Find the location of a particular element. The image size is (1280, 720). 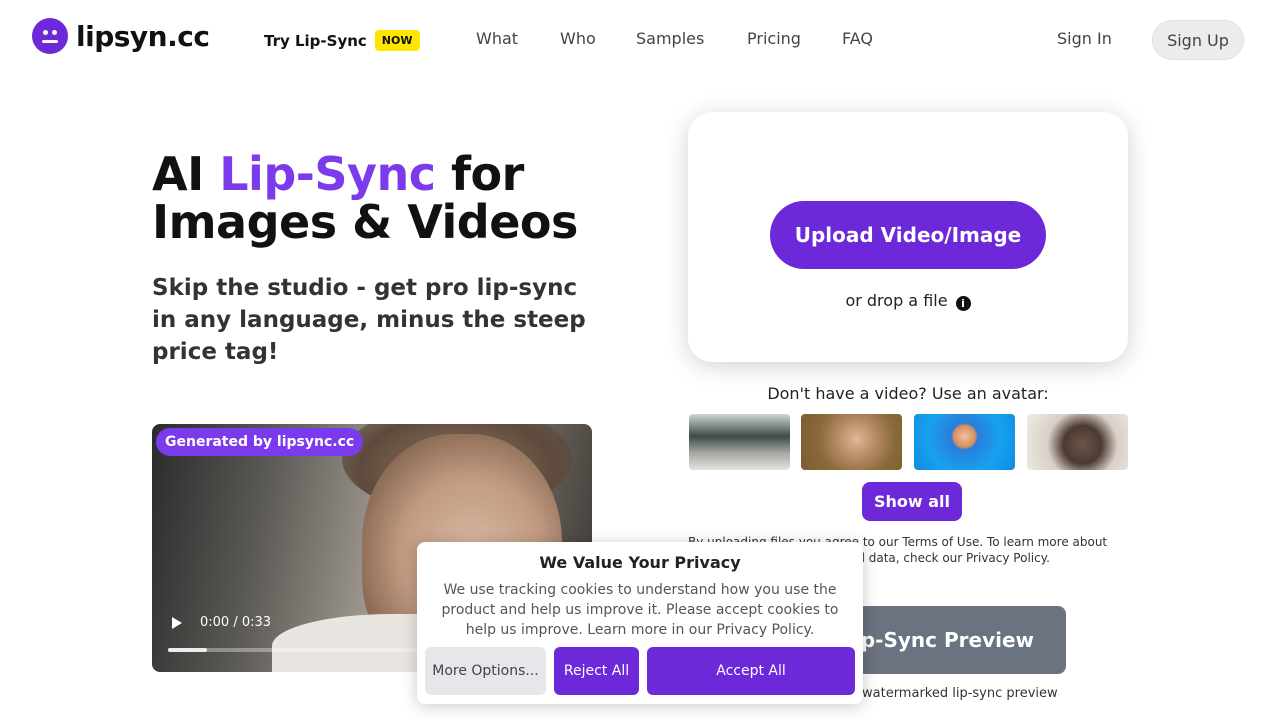

avatar-thumb-cartoon-girl is located at coordinates (964, 442).